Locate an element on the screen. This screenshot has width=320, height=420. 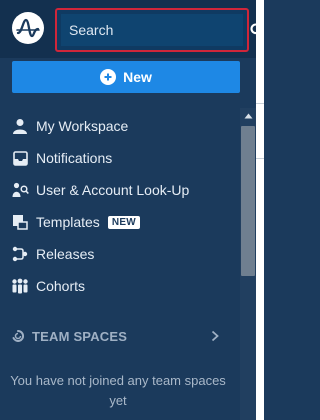
new-button: New is located at coordinates (126, 77).